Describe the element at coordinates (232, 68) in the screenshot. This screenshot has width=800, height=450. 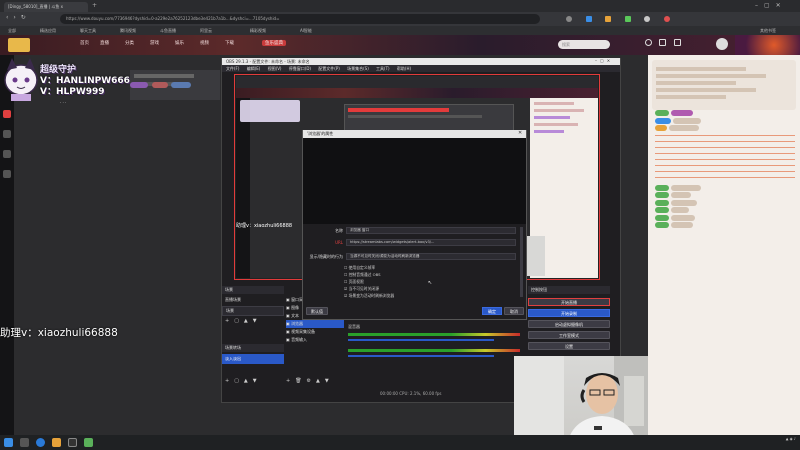
I see `obs-menu-item: 文件(F)` at that location.